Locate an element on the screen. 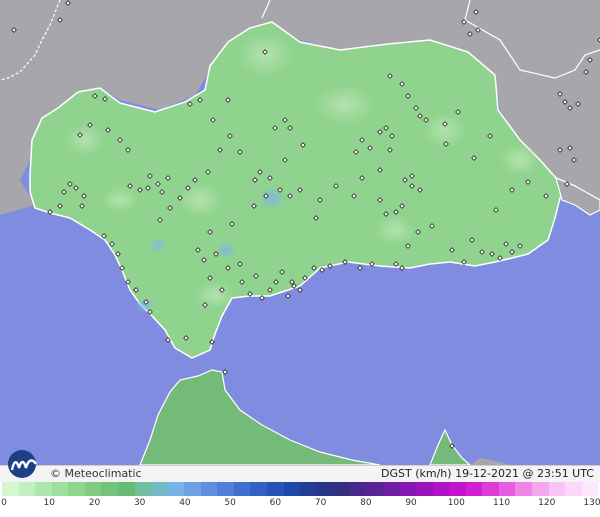  scale-tick-label: 70 is located at coordinates (320, 503).